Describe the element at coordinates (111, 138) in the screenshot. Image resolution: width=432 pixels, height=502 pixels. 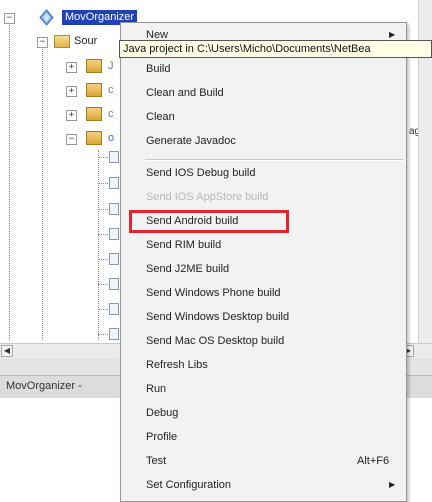
I see `package-label: o` at that location.